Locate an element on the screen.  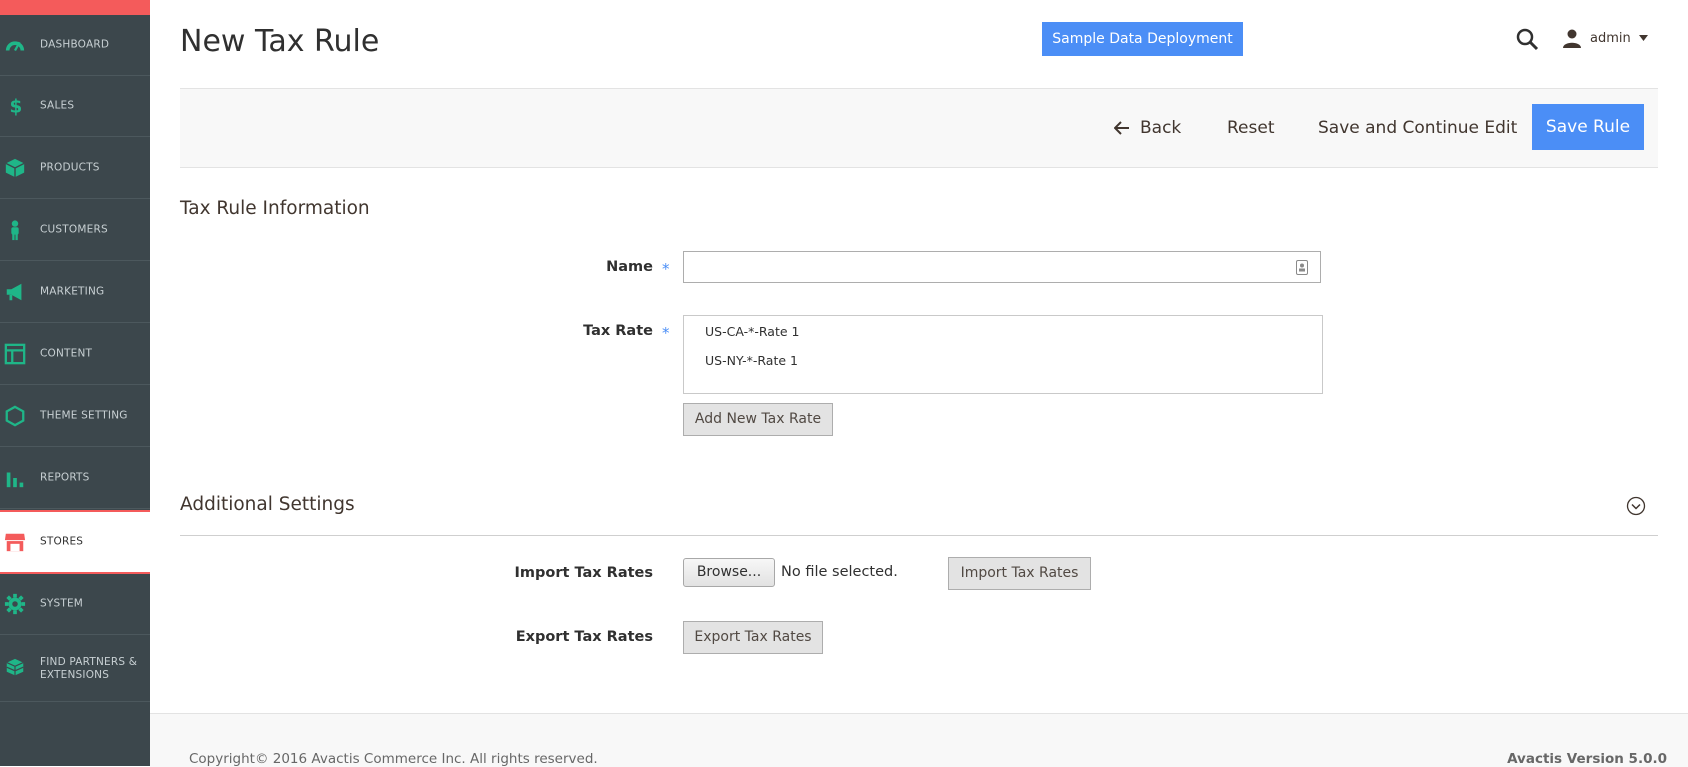
sidebar-item-reports: REPORTS is located at coordinates (75, 478).